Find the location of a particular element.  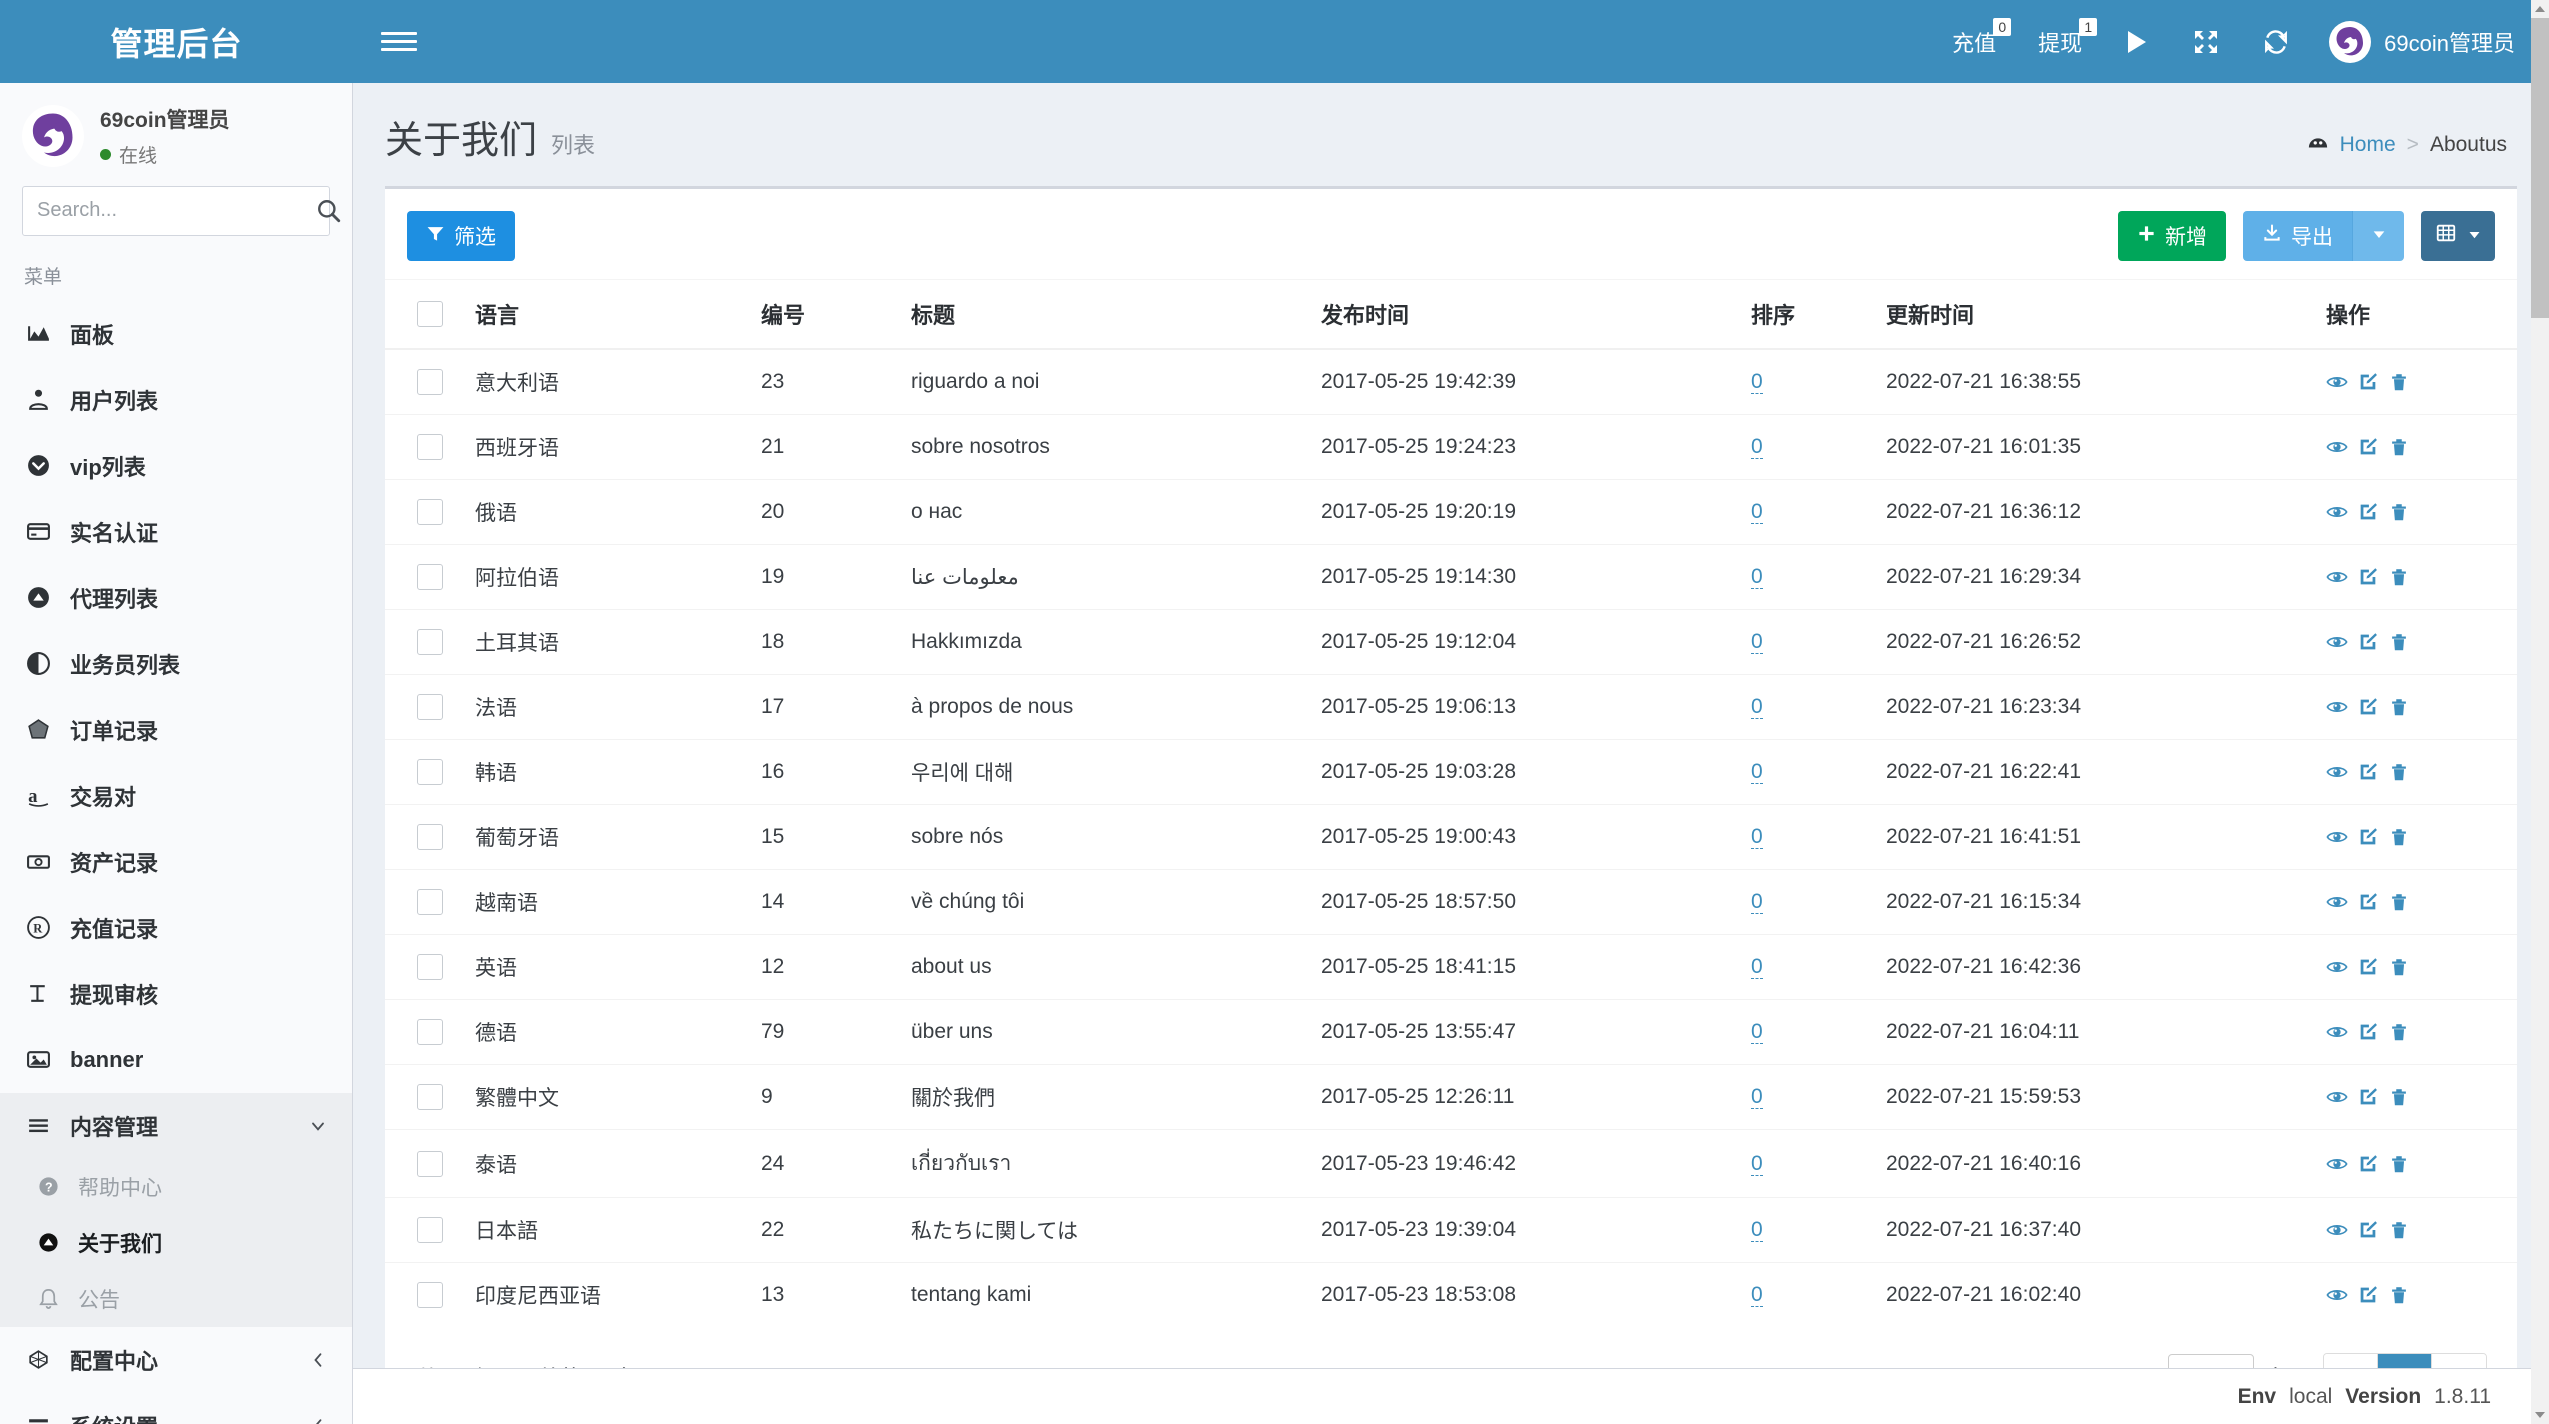

sidebar-item-trading-pairs: a 交易对 is located at coordinates (176, 796).